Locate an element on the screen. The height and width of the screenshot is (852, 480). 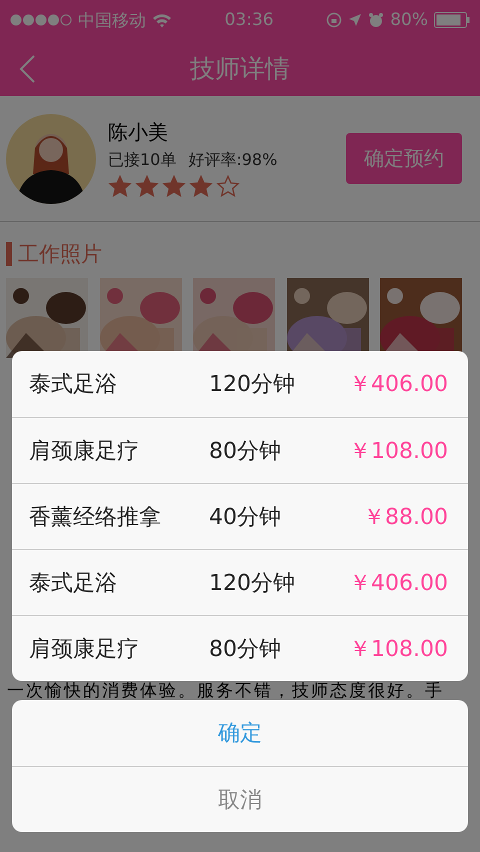
order-count: 已接10单 is located at coordinates (142, 160).